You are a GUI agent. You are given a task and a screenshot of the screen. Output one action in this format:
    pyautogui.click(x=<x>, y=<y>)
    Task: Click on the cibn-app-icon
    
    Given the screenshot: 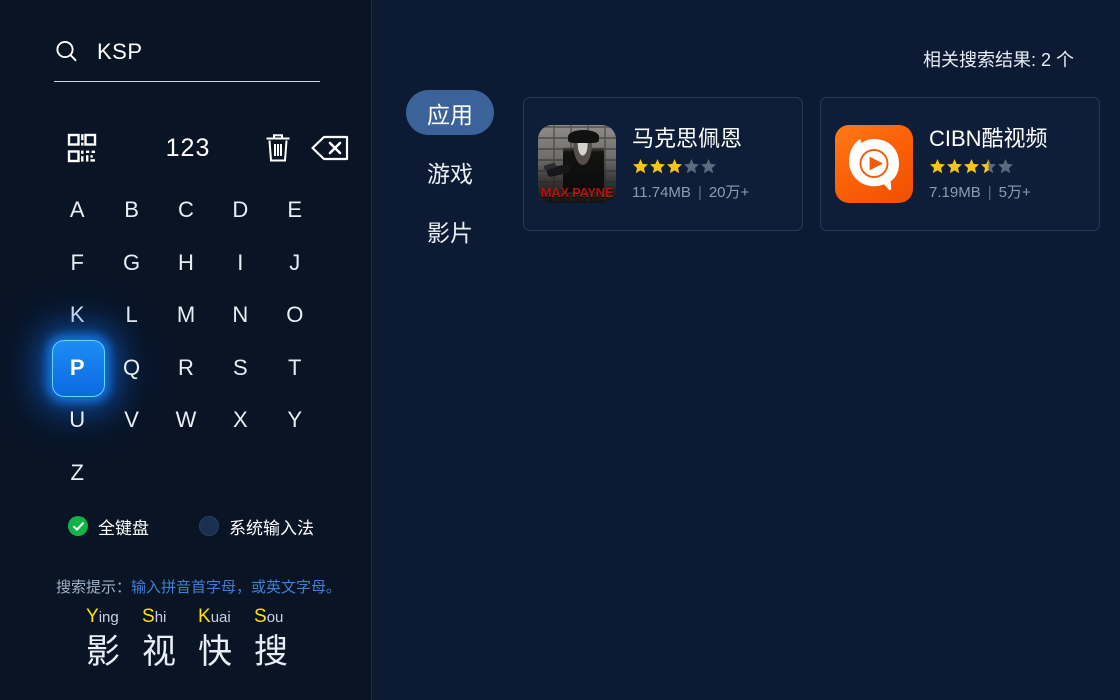 What is the action you would take?
    pyautogui.click(x=874, y=164)
    